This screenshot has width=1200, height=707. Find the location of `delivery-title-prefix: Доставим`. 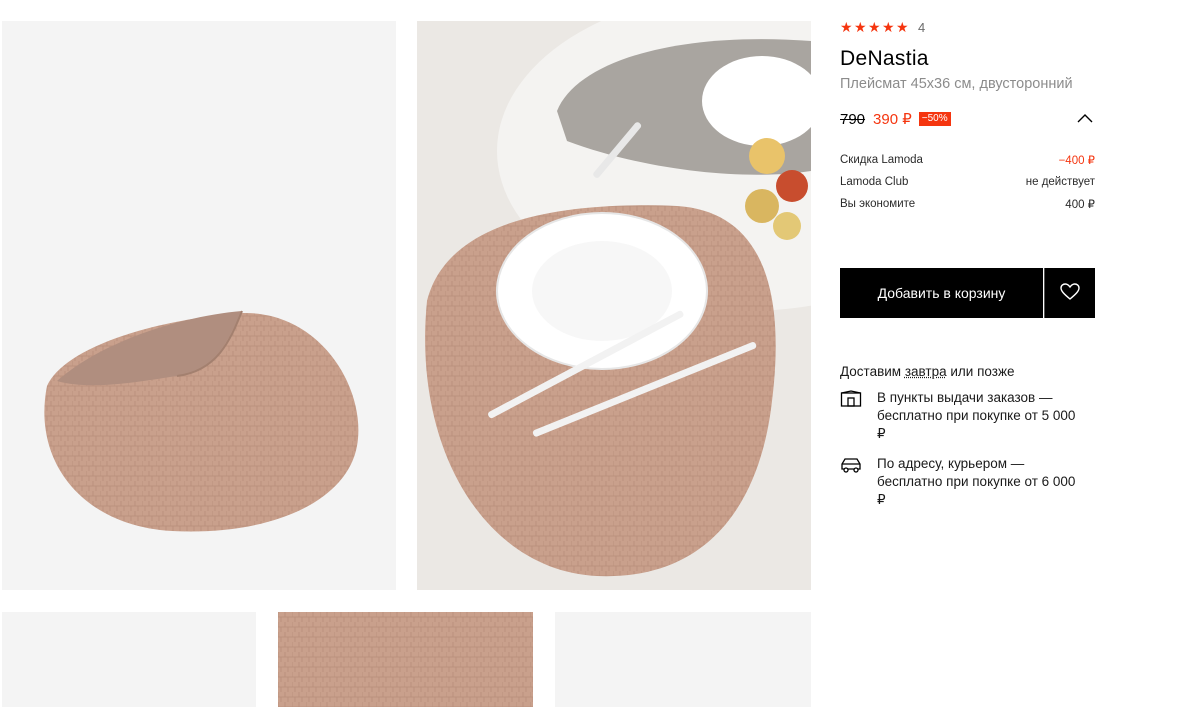

delivery-title-prefix: Доставим is located at coordinates (872, 371).